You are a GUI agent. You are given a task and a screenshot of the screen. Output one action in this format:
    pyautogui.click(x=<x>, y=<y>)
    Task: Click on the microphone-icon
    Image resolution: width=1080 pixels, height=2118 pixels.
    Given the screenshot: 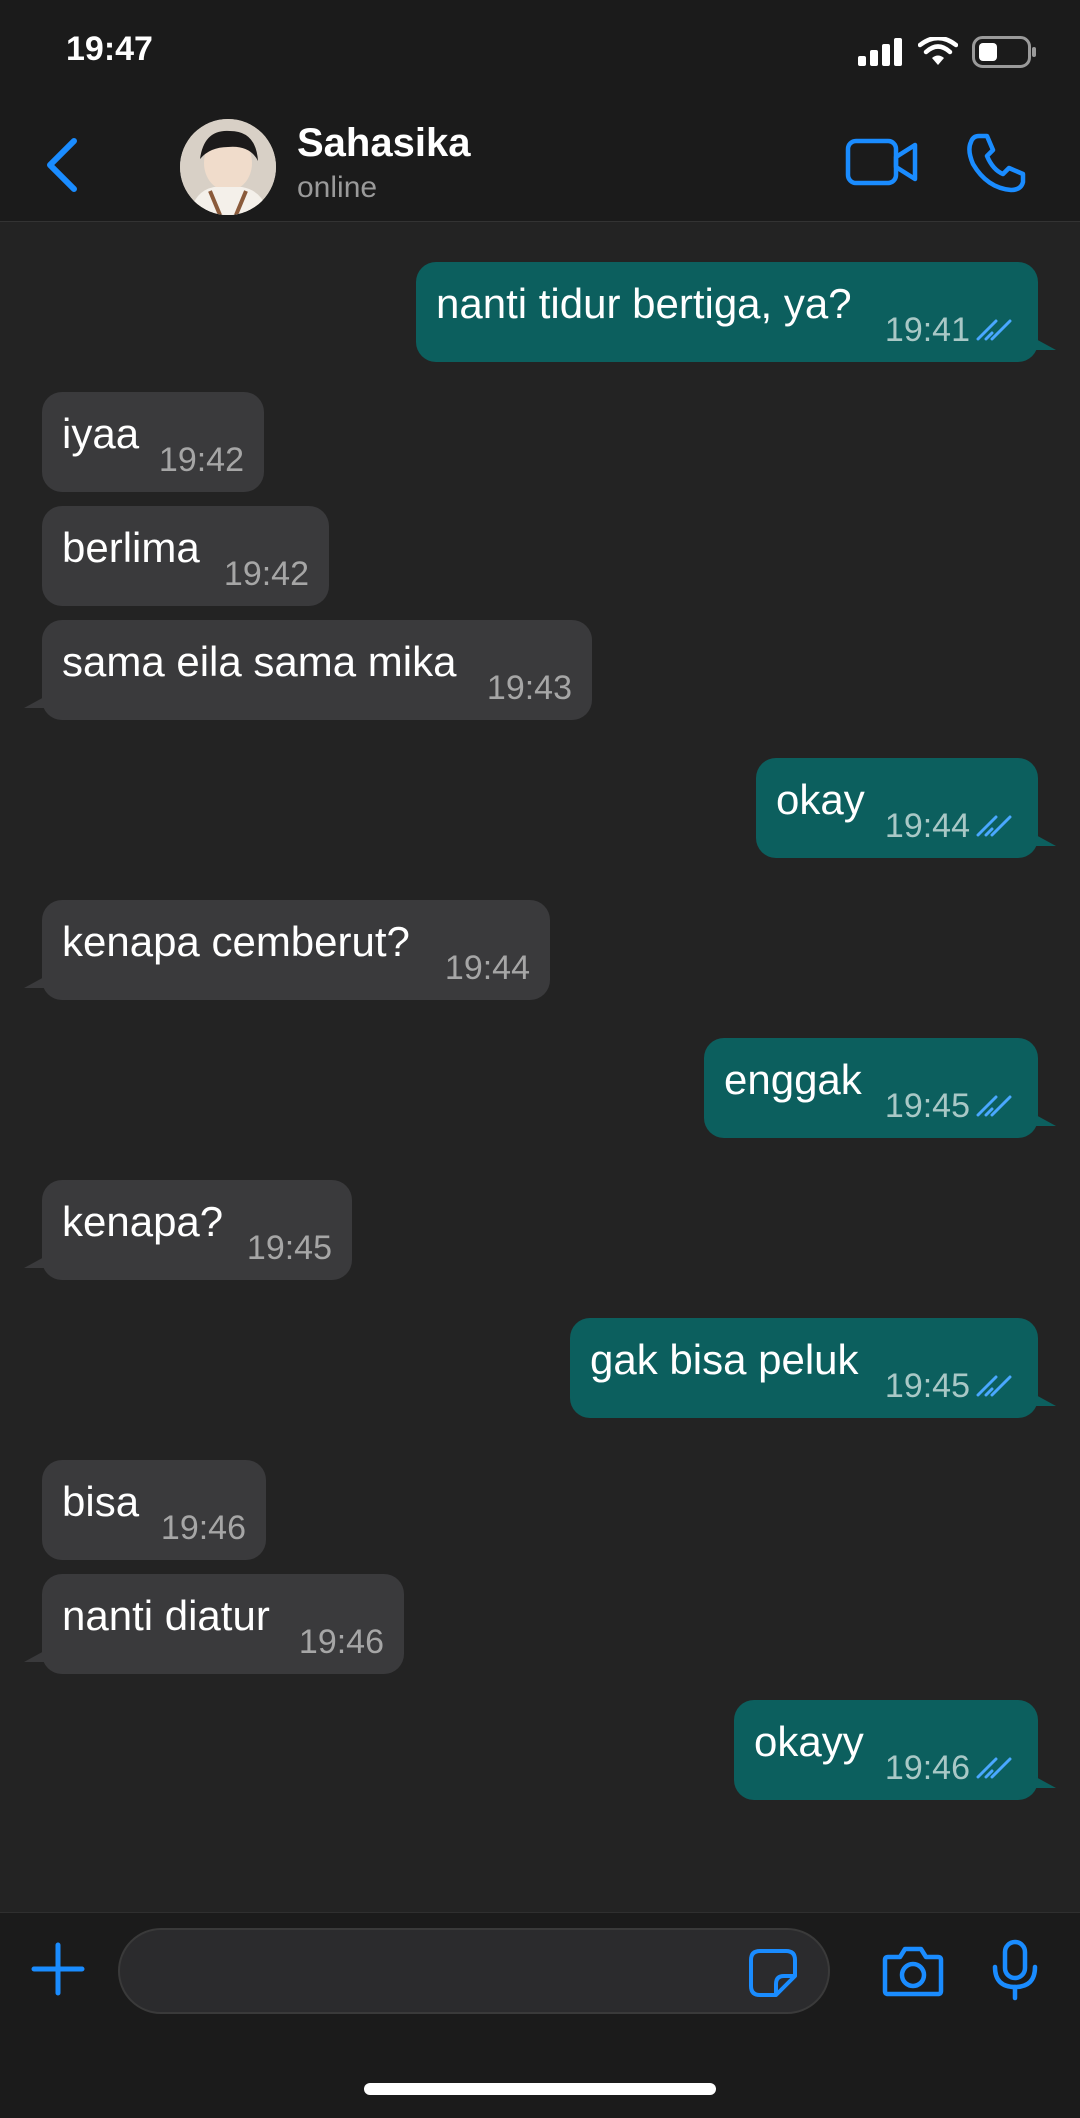 What is the action you would take?
    pyautogui.click(x=1015, y=1970)
    